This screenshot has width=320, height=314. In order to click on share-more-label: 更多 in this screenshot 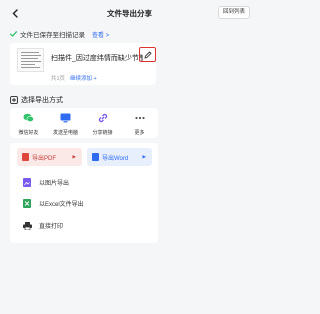, I will do `click(139, 133)`.